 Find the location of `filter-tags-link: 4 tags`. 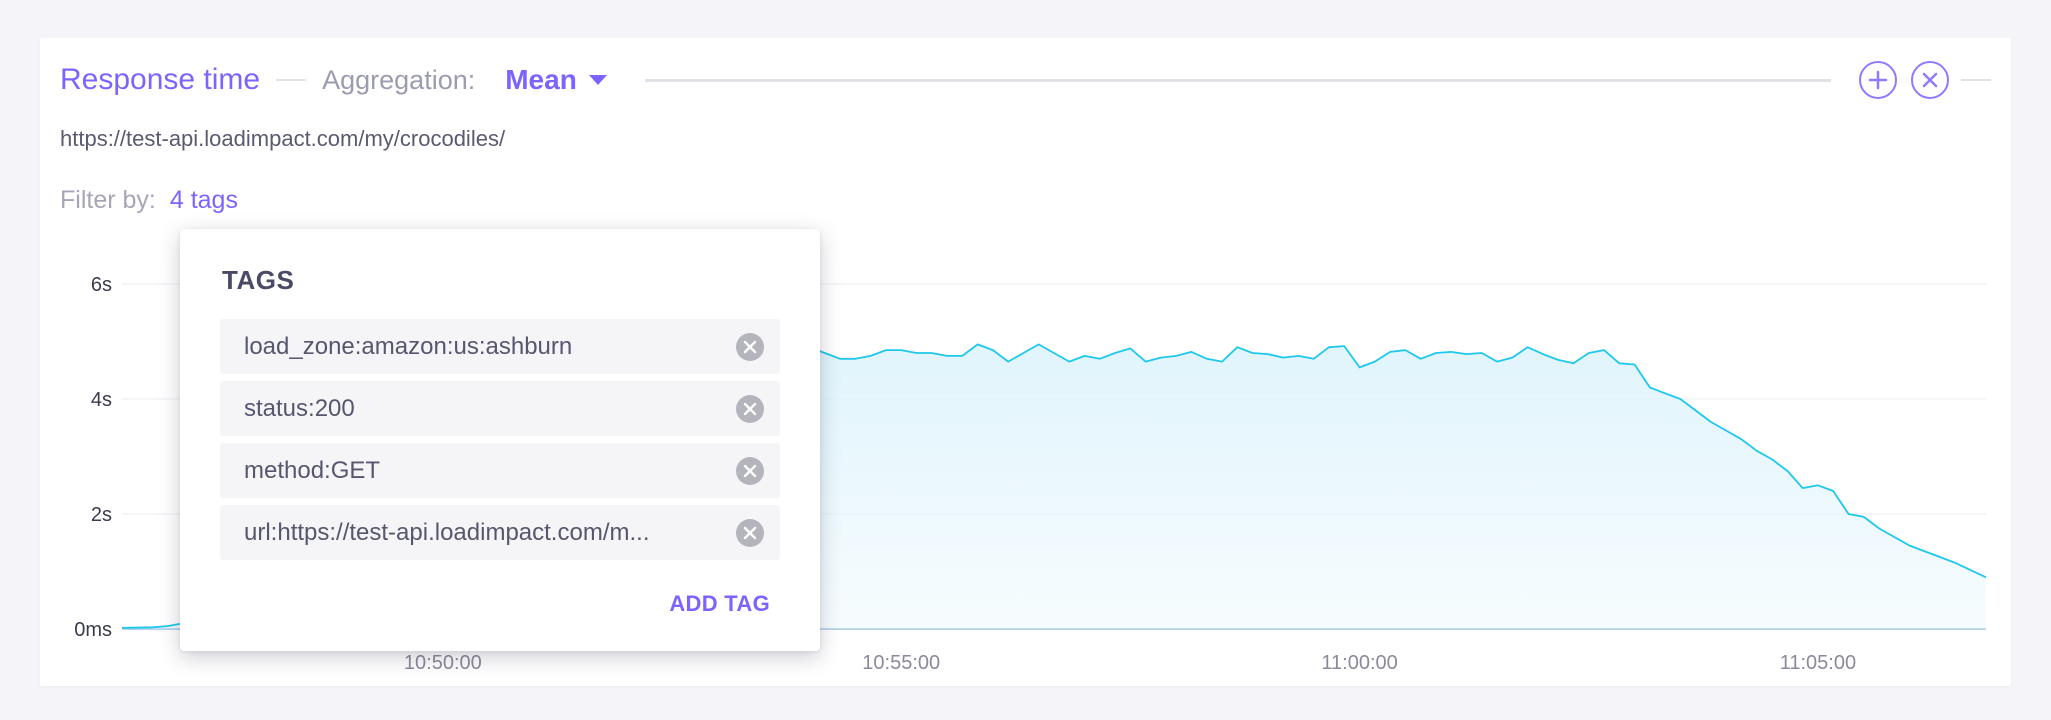

filter-tags-link: 4 tags is located at coordinates (204, 200).